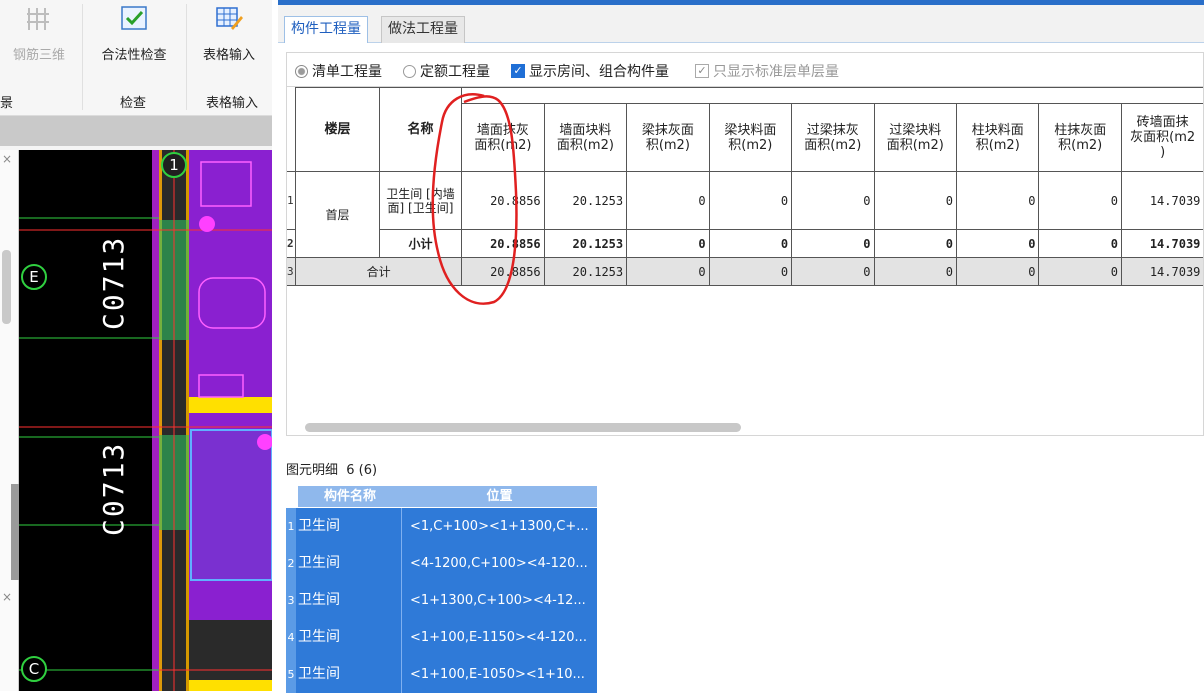 The height and width of the screenshot is (693, 1204). What do you see at coordinates (997, 130) in the screenshot?
I see `col-header-text: 柱块料面` at bounding box center [997, 130].